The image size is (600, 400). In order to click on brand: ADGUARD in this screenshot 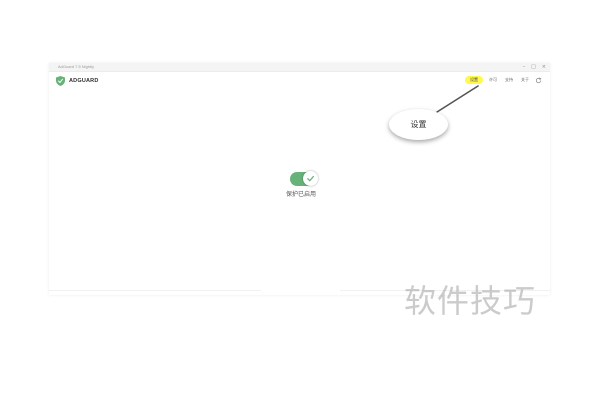, I will do `click(77, 81)`.